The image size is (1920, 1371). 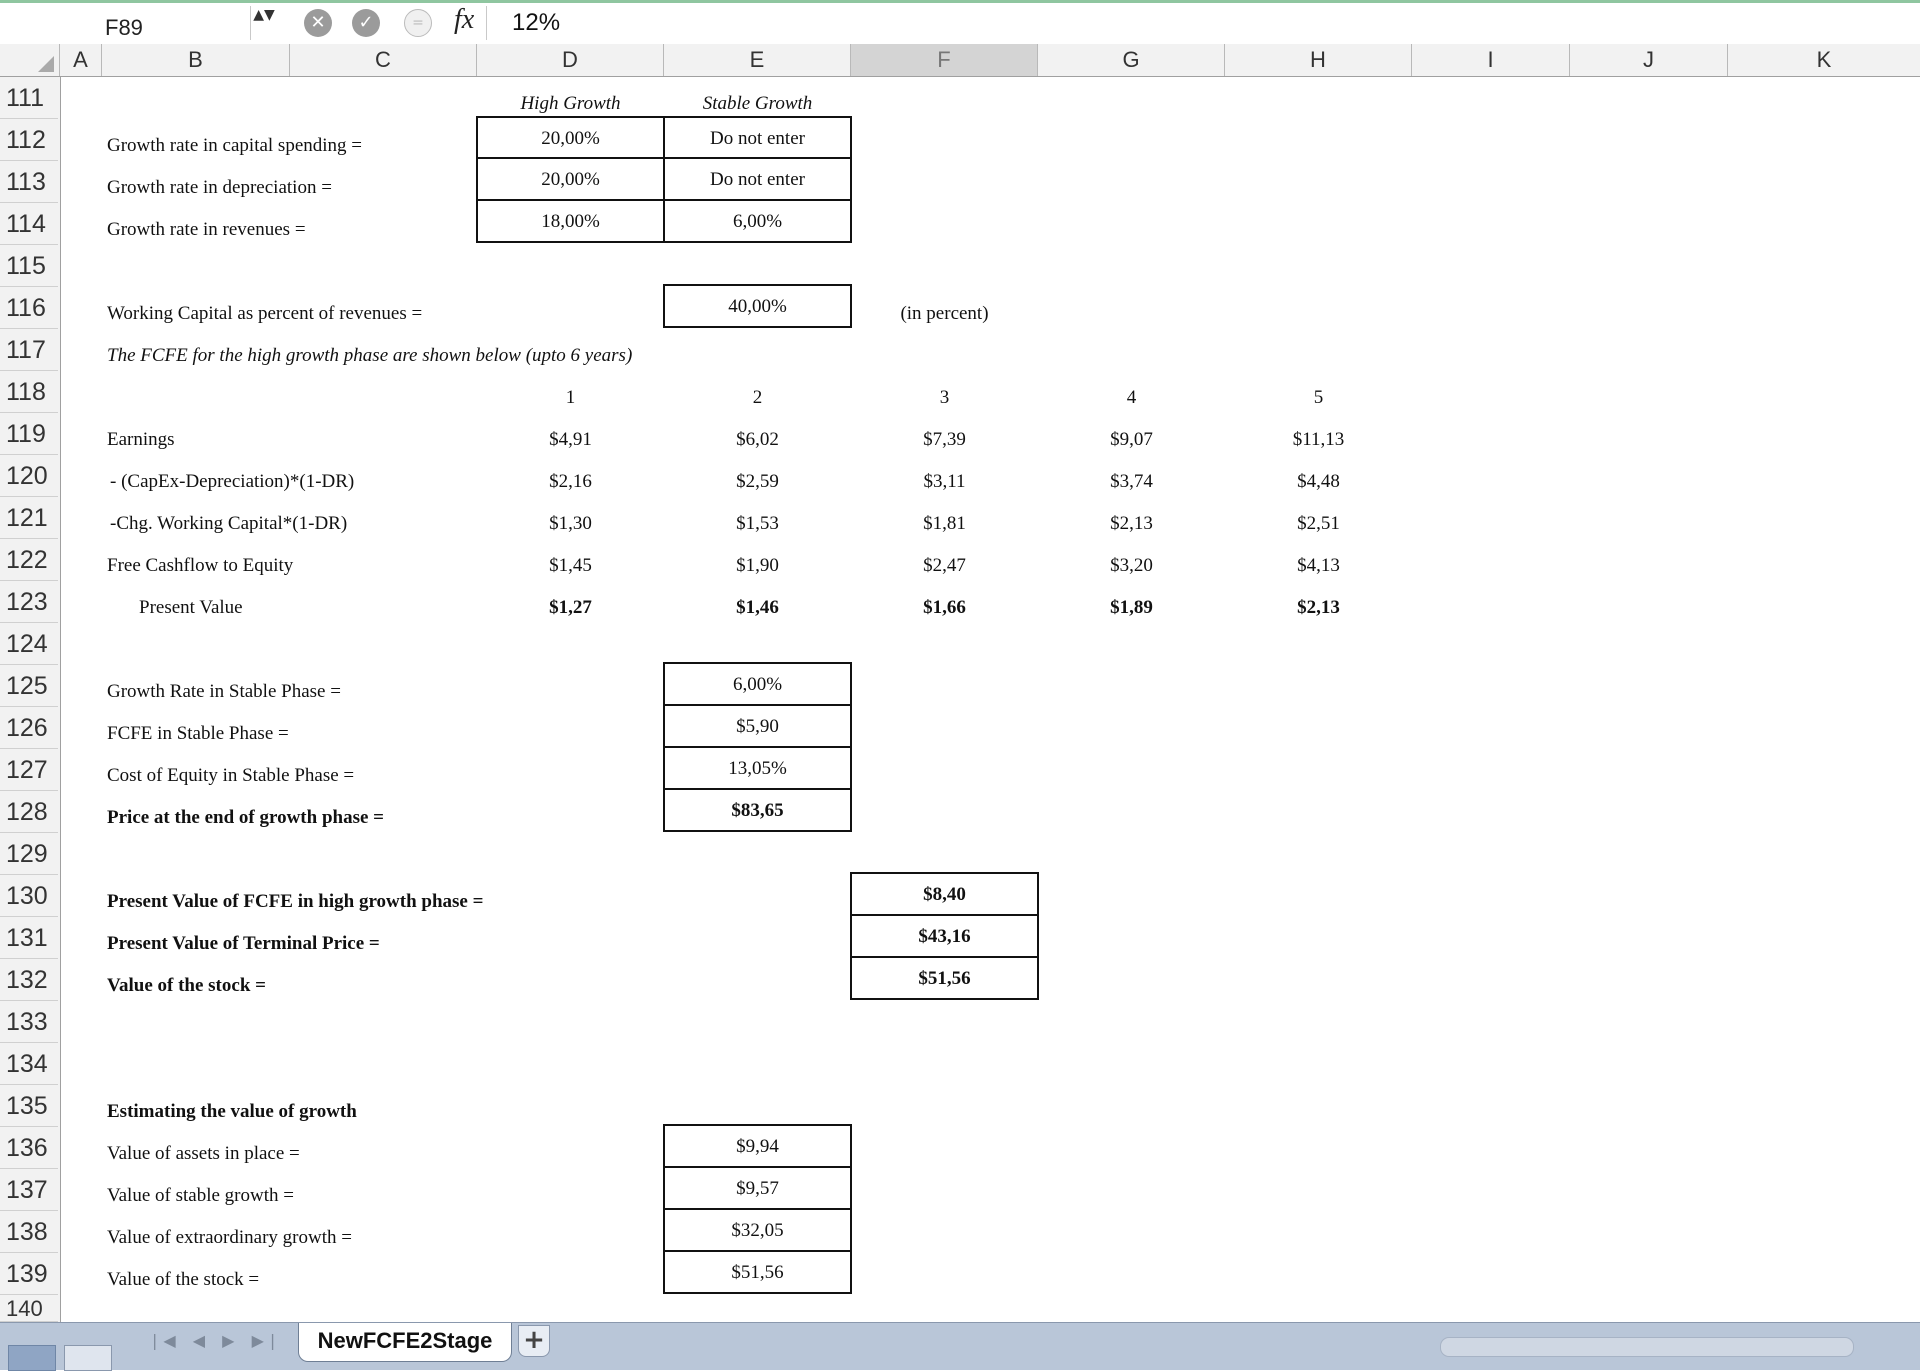 I want to click on year-header: 1, so click(x=570, y=398).